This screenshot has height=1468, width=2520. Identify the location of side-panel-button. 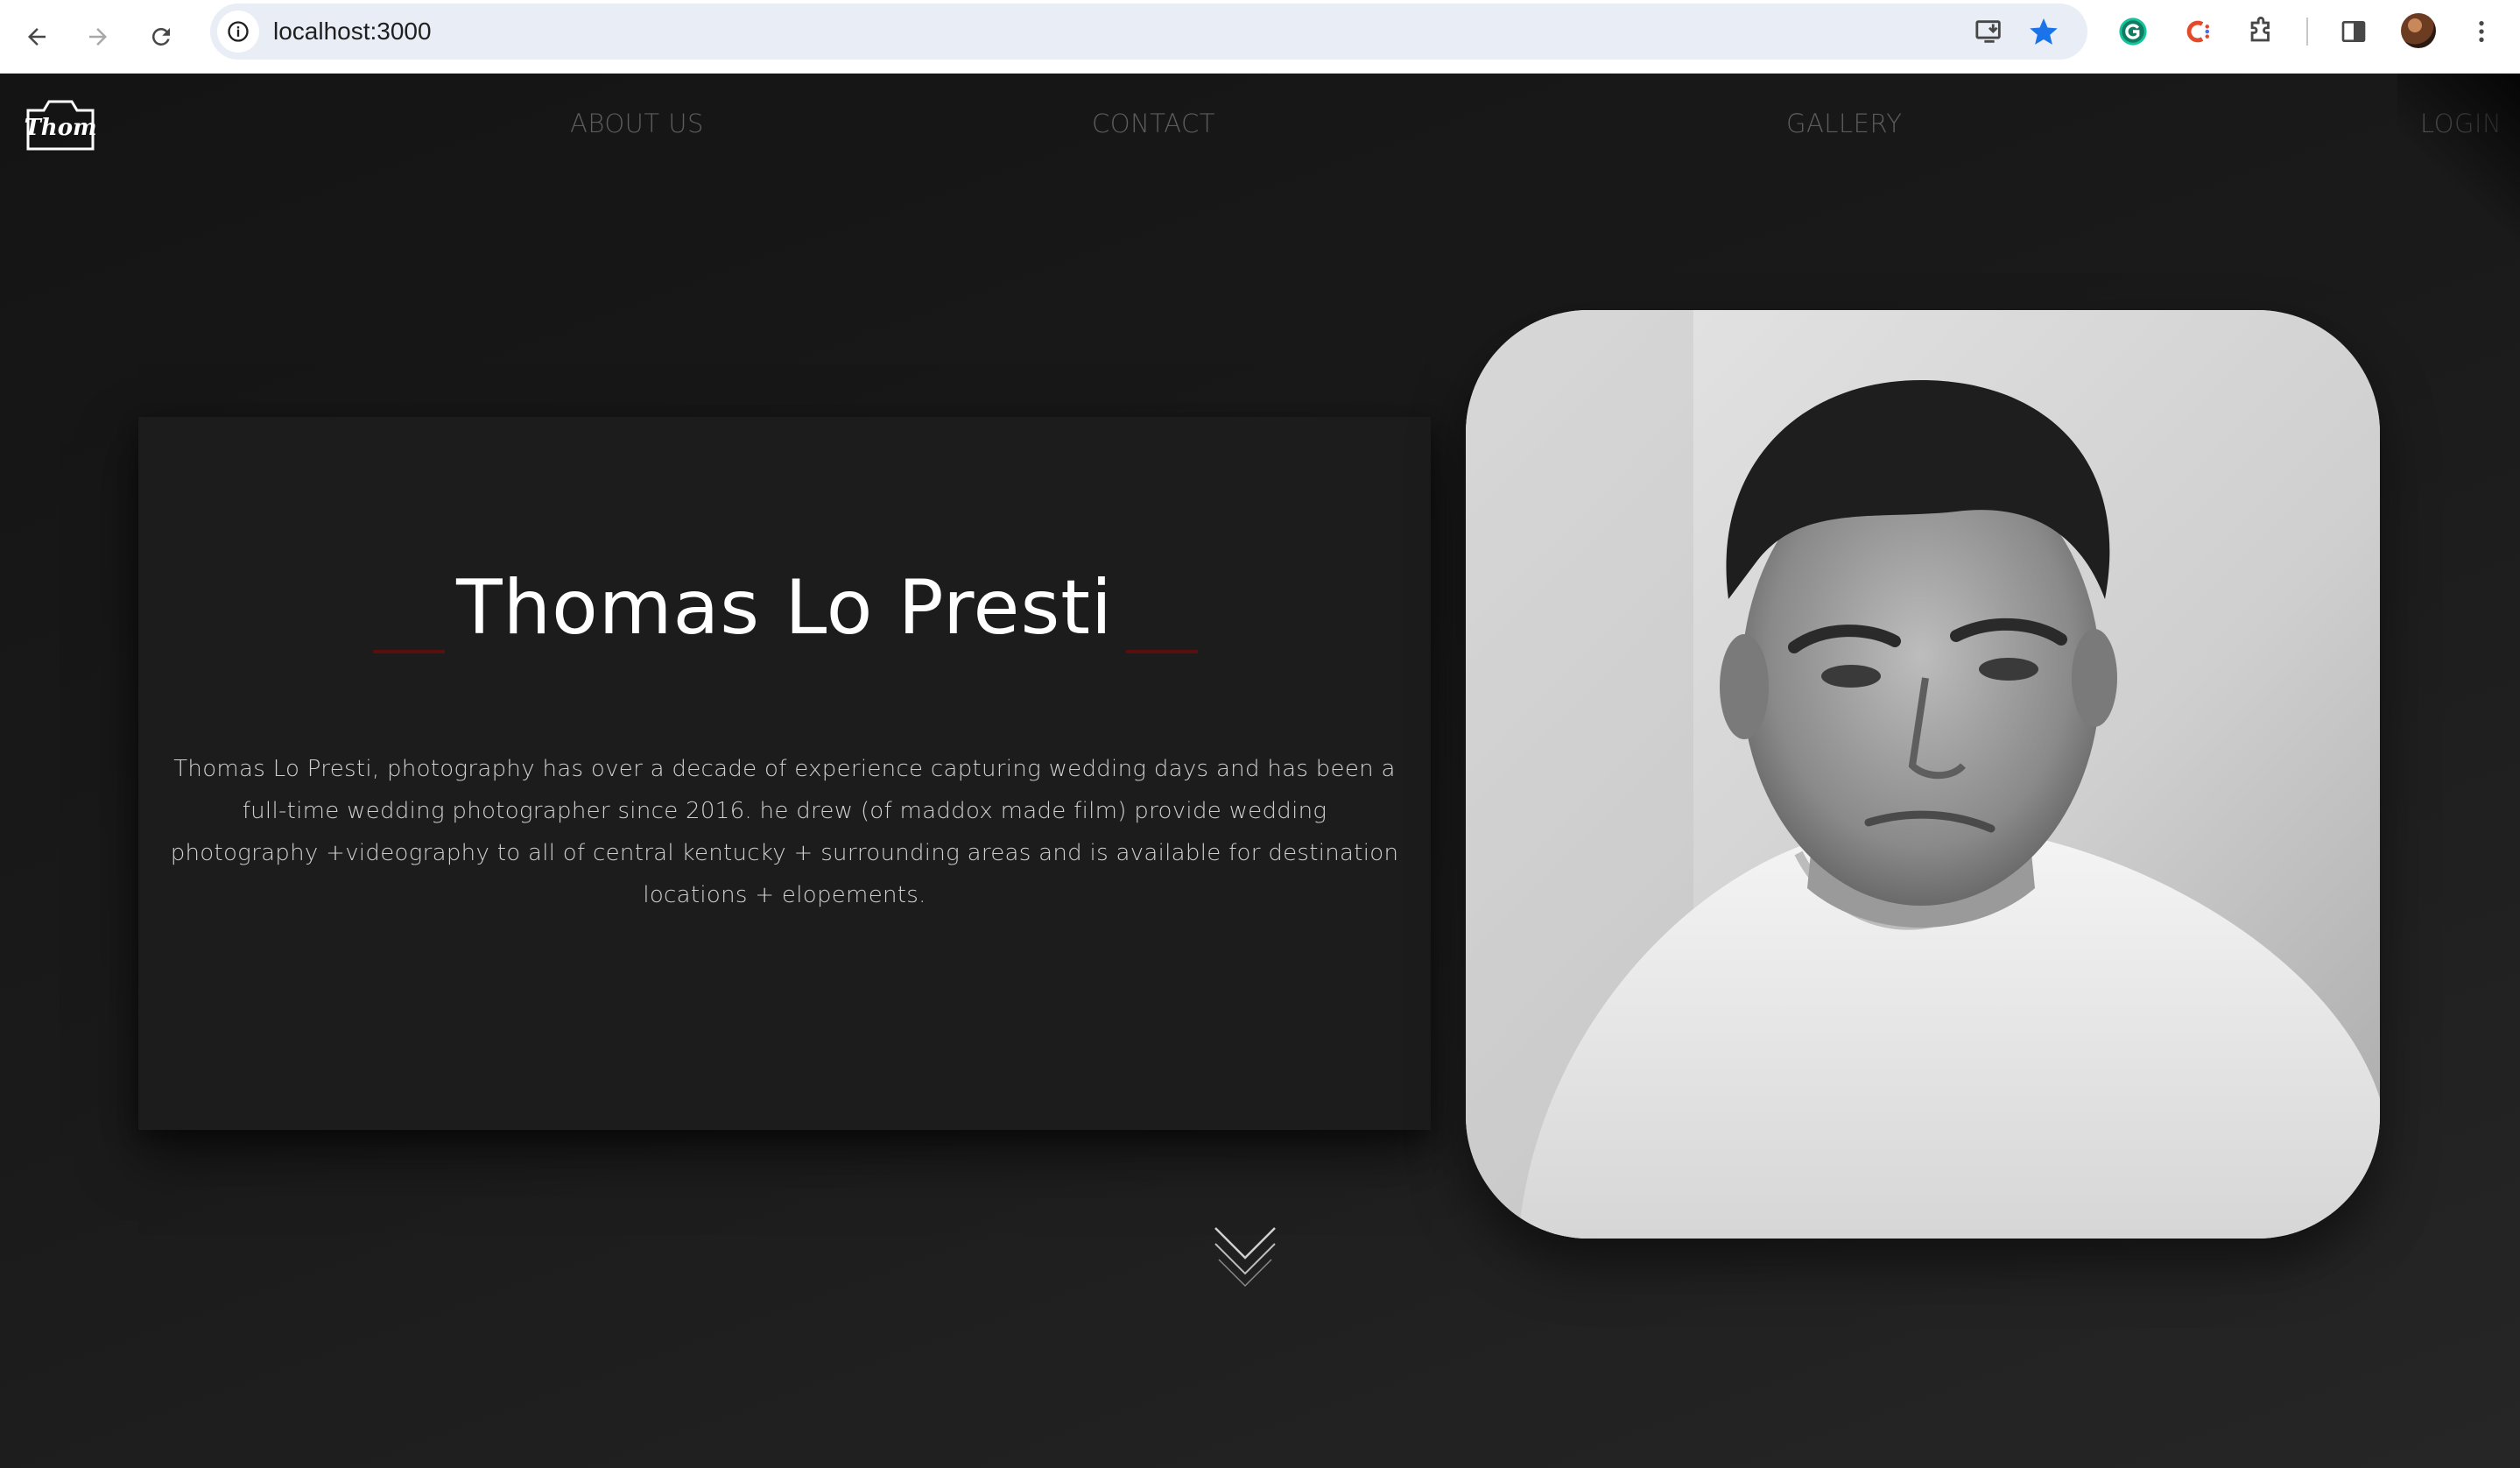
(2353, 32).